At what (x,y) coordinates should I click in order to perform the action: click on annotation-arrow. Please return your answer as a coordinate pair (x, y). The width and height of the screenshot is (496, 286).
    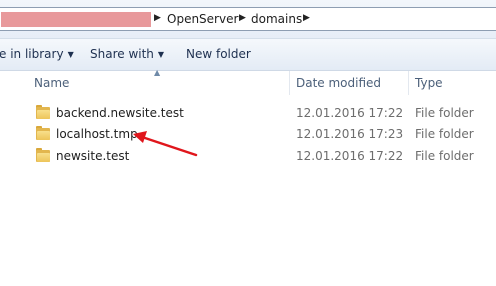
    Looking at the image, I should click on (165, 144).